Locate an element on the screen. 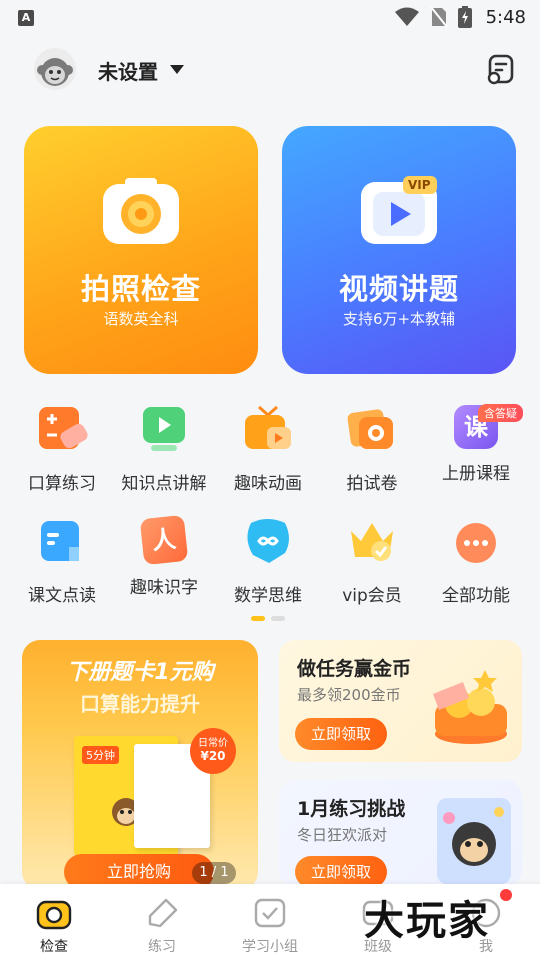 The image size is (540, 960). monkey-avatar-icon is located at coordinates (55, 72).